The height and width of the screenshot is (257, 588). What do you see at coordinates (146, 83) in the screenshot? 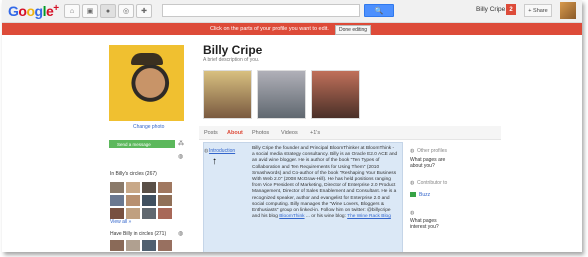
I see `profile-photo` at bounding box center [146, 83].